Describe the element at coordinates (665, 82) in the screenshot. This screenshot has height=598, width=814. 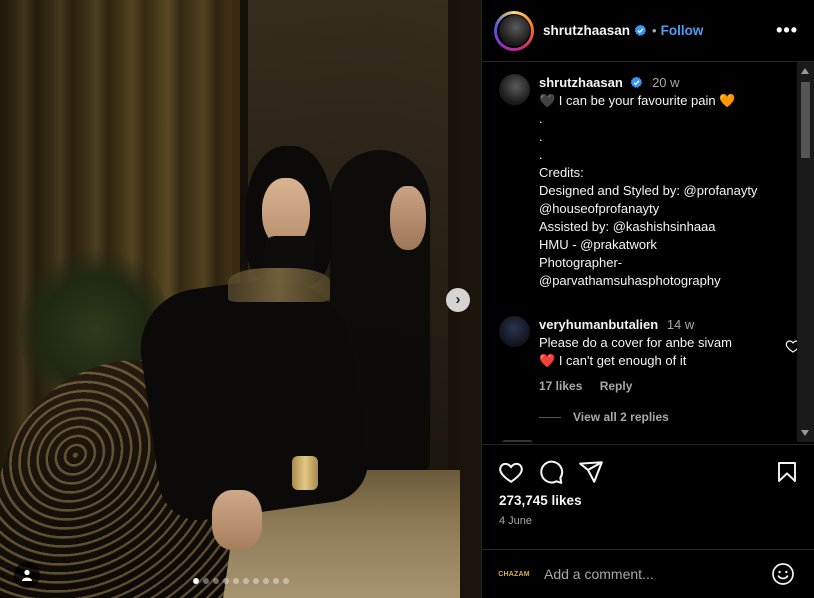
I see `caption-time: 20 w` at that location.